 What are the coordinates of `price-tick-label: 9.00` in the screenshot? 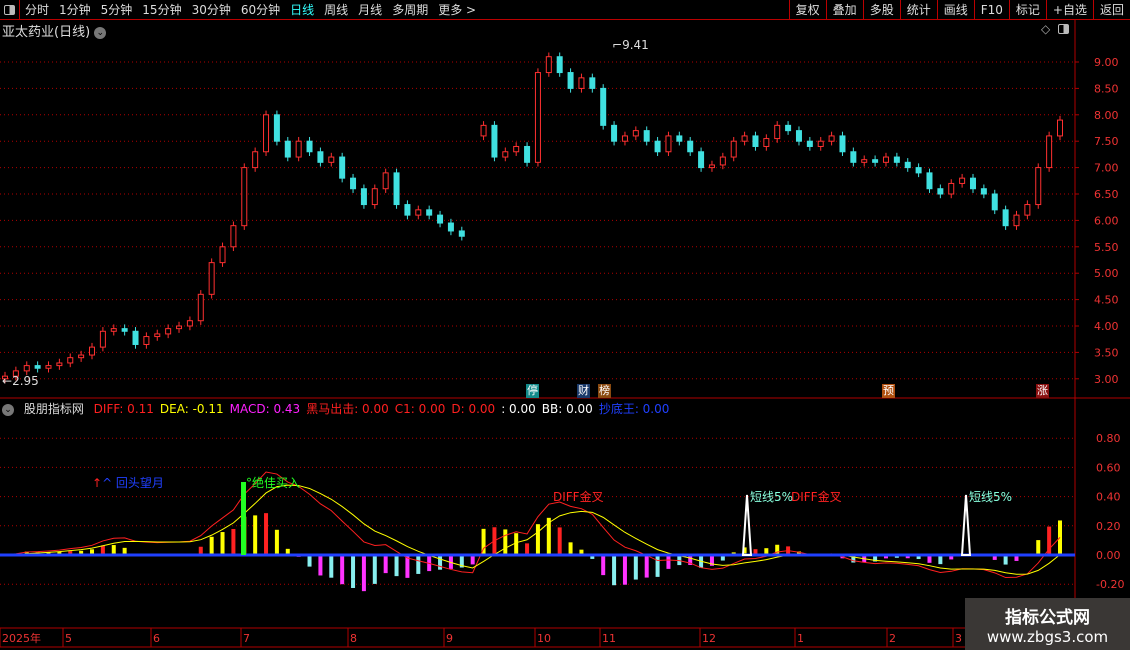 It's located at (1106, 62).